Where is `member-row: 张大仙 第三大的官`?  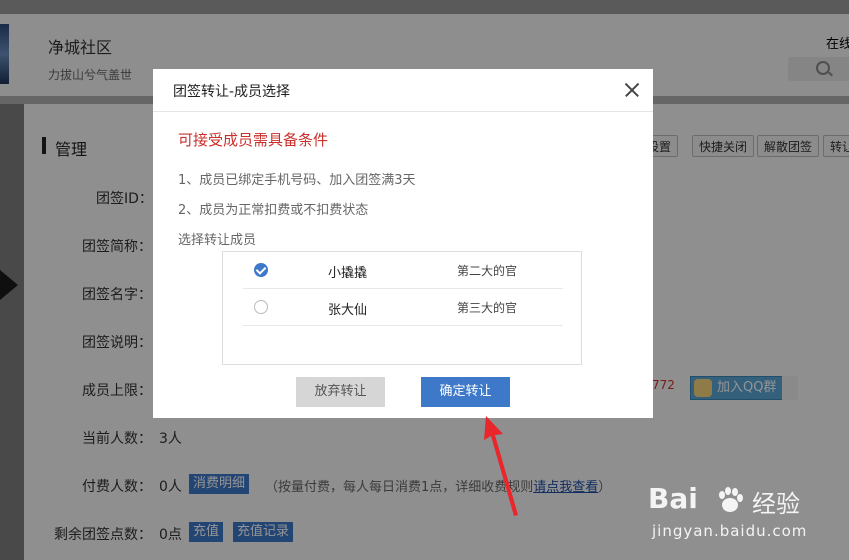
member-row: 张大仙 第三大的官 is located at coordinates (403, 307).